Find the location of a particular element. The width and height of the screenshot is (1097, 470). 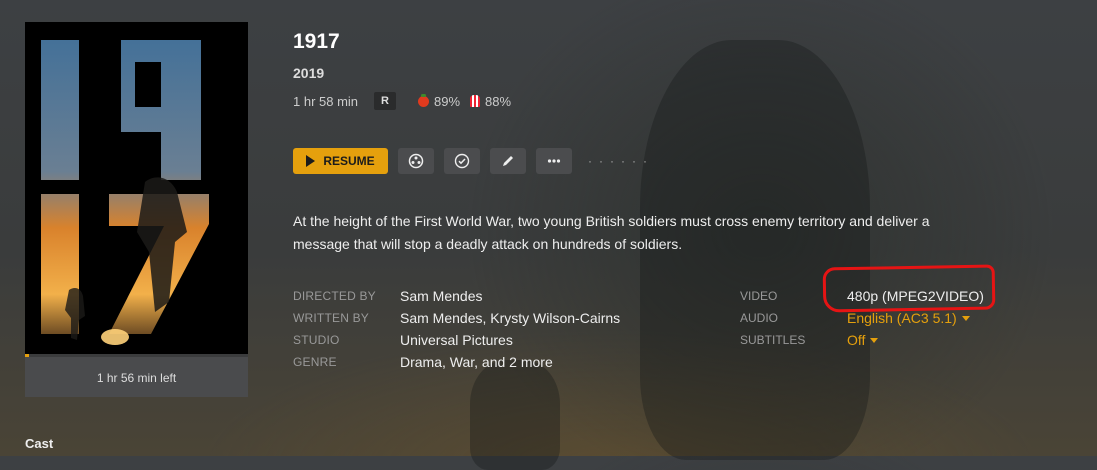

red-highlight-annotation is located at coordinates (909, 288).